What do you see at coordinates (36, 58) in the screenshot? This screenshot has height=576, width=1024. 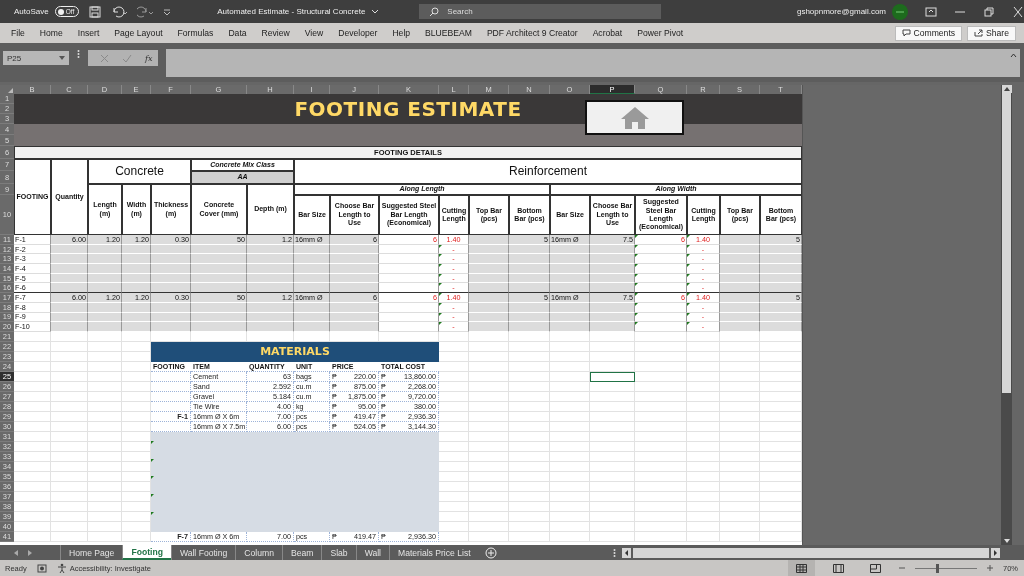 I see `name-box: P25` at bounding box center [36, 58].